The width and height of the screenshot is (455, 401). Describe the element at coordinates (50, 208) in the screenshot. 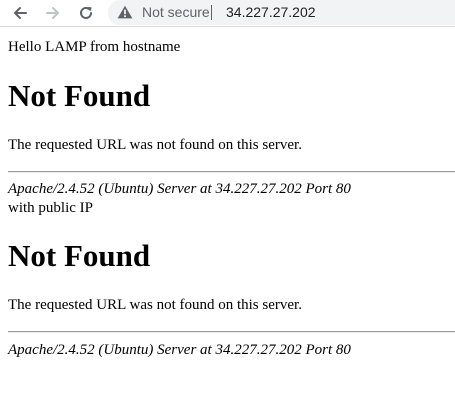

I see `public-ip-text: with public IP` at that location.